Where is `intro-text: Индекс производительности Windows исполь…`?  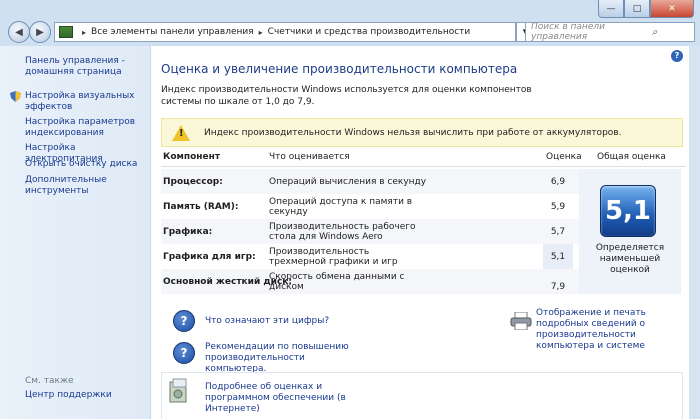
intro-text: Индекс производительности Windows исполь… is located at coordinates (346, 96).